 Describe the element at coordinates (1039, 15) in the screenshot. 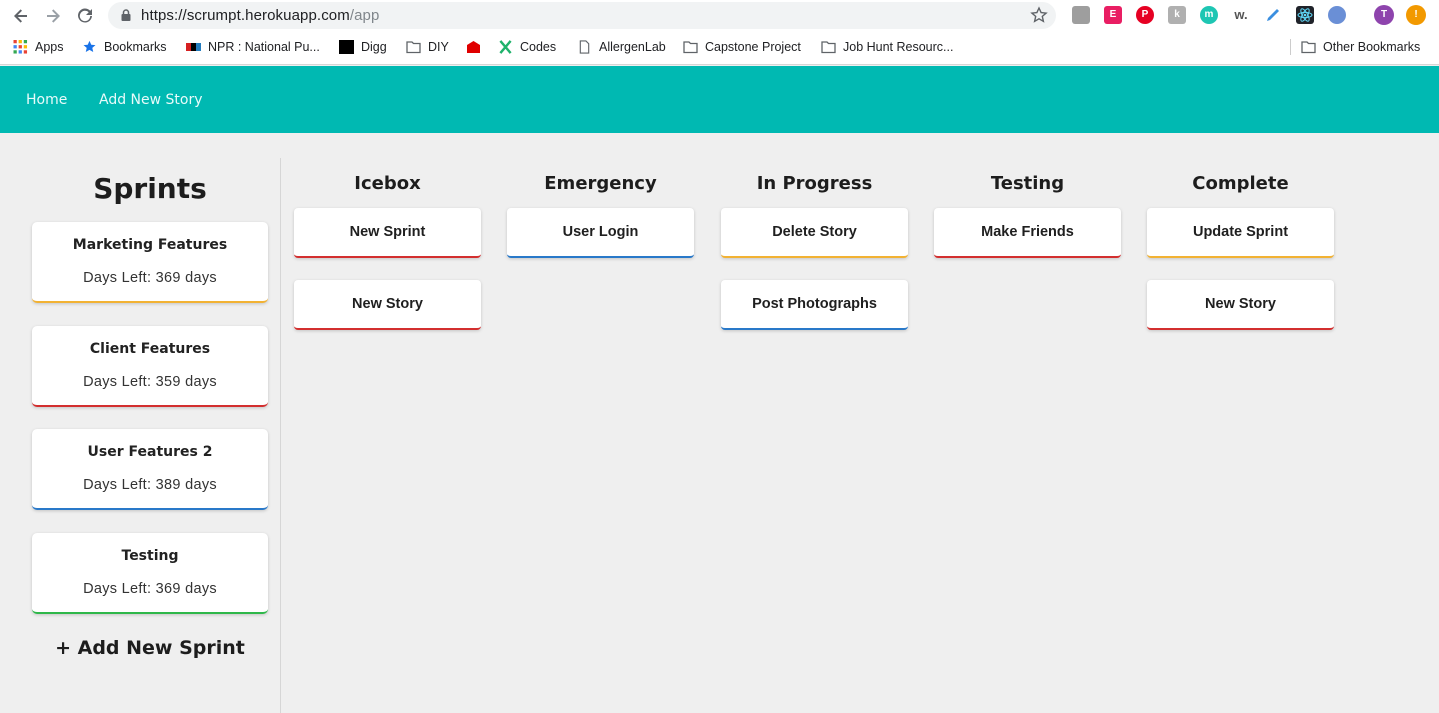

I see `bookmark-star-icon` at that location.